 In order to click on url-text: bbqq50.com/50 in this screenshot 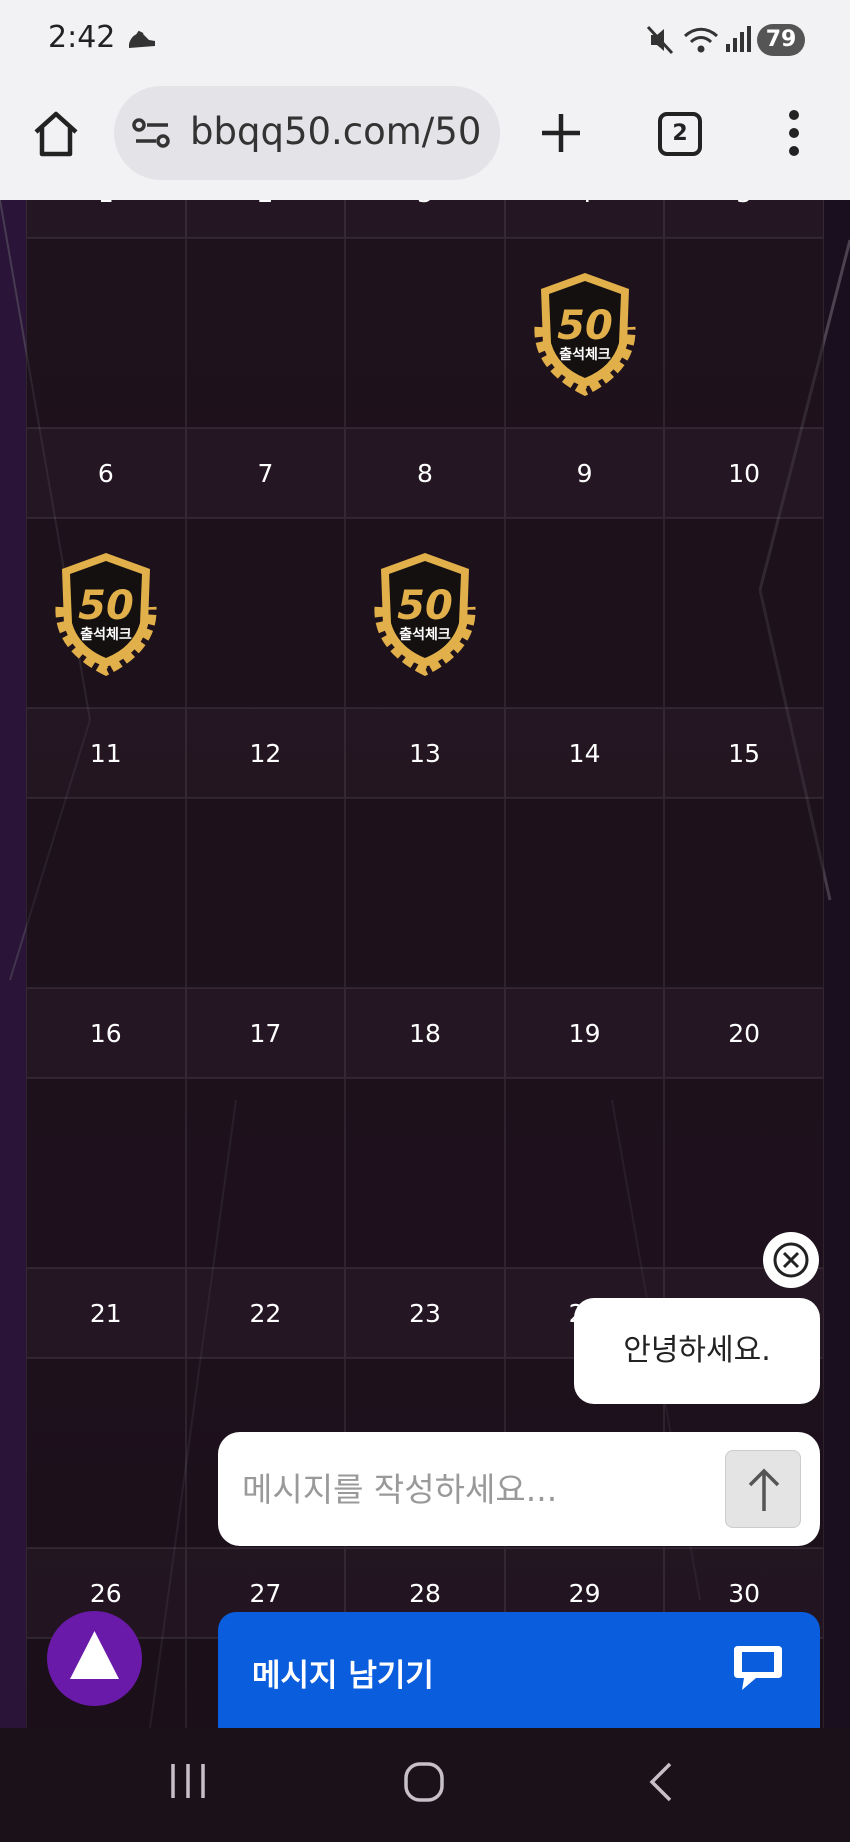, I will do `click(340, 131)`.